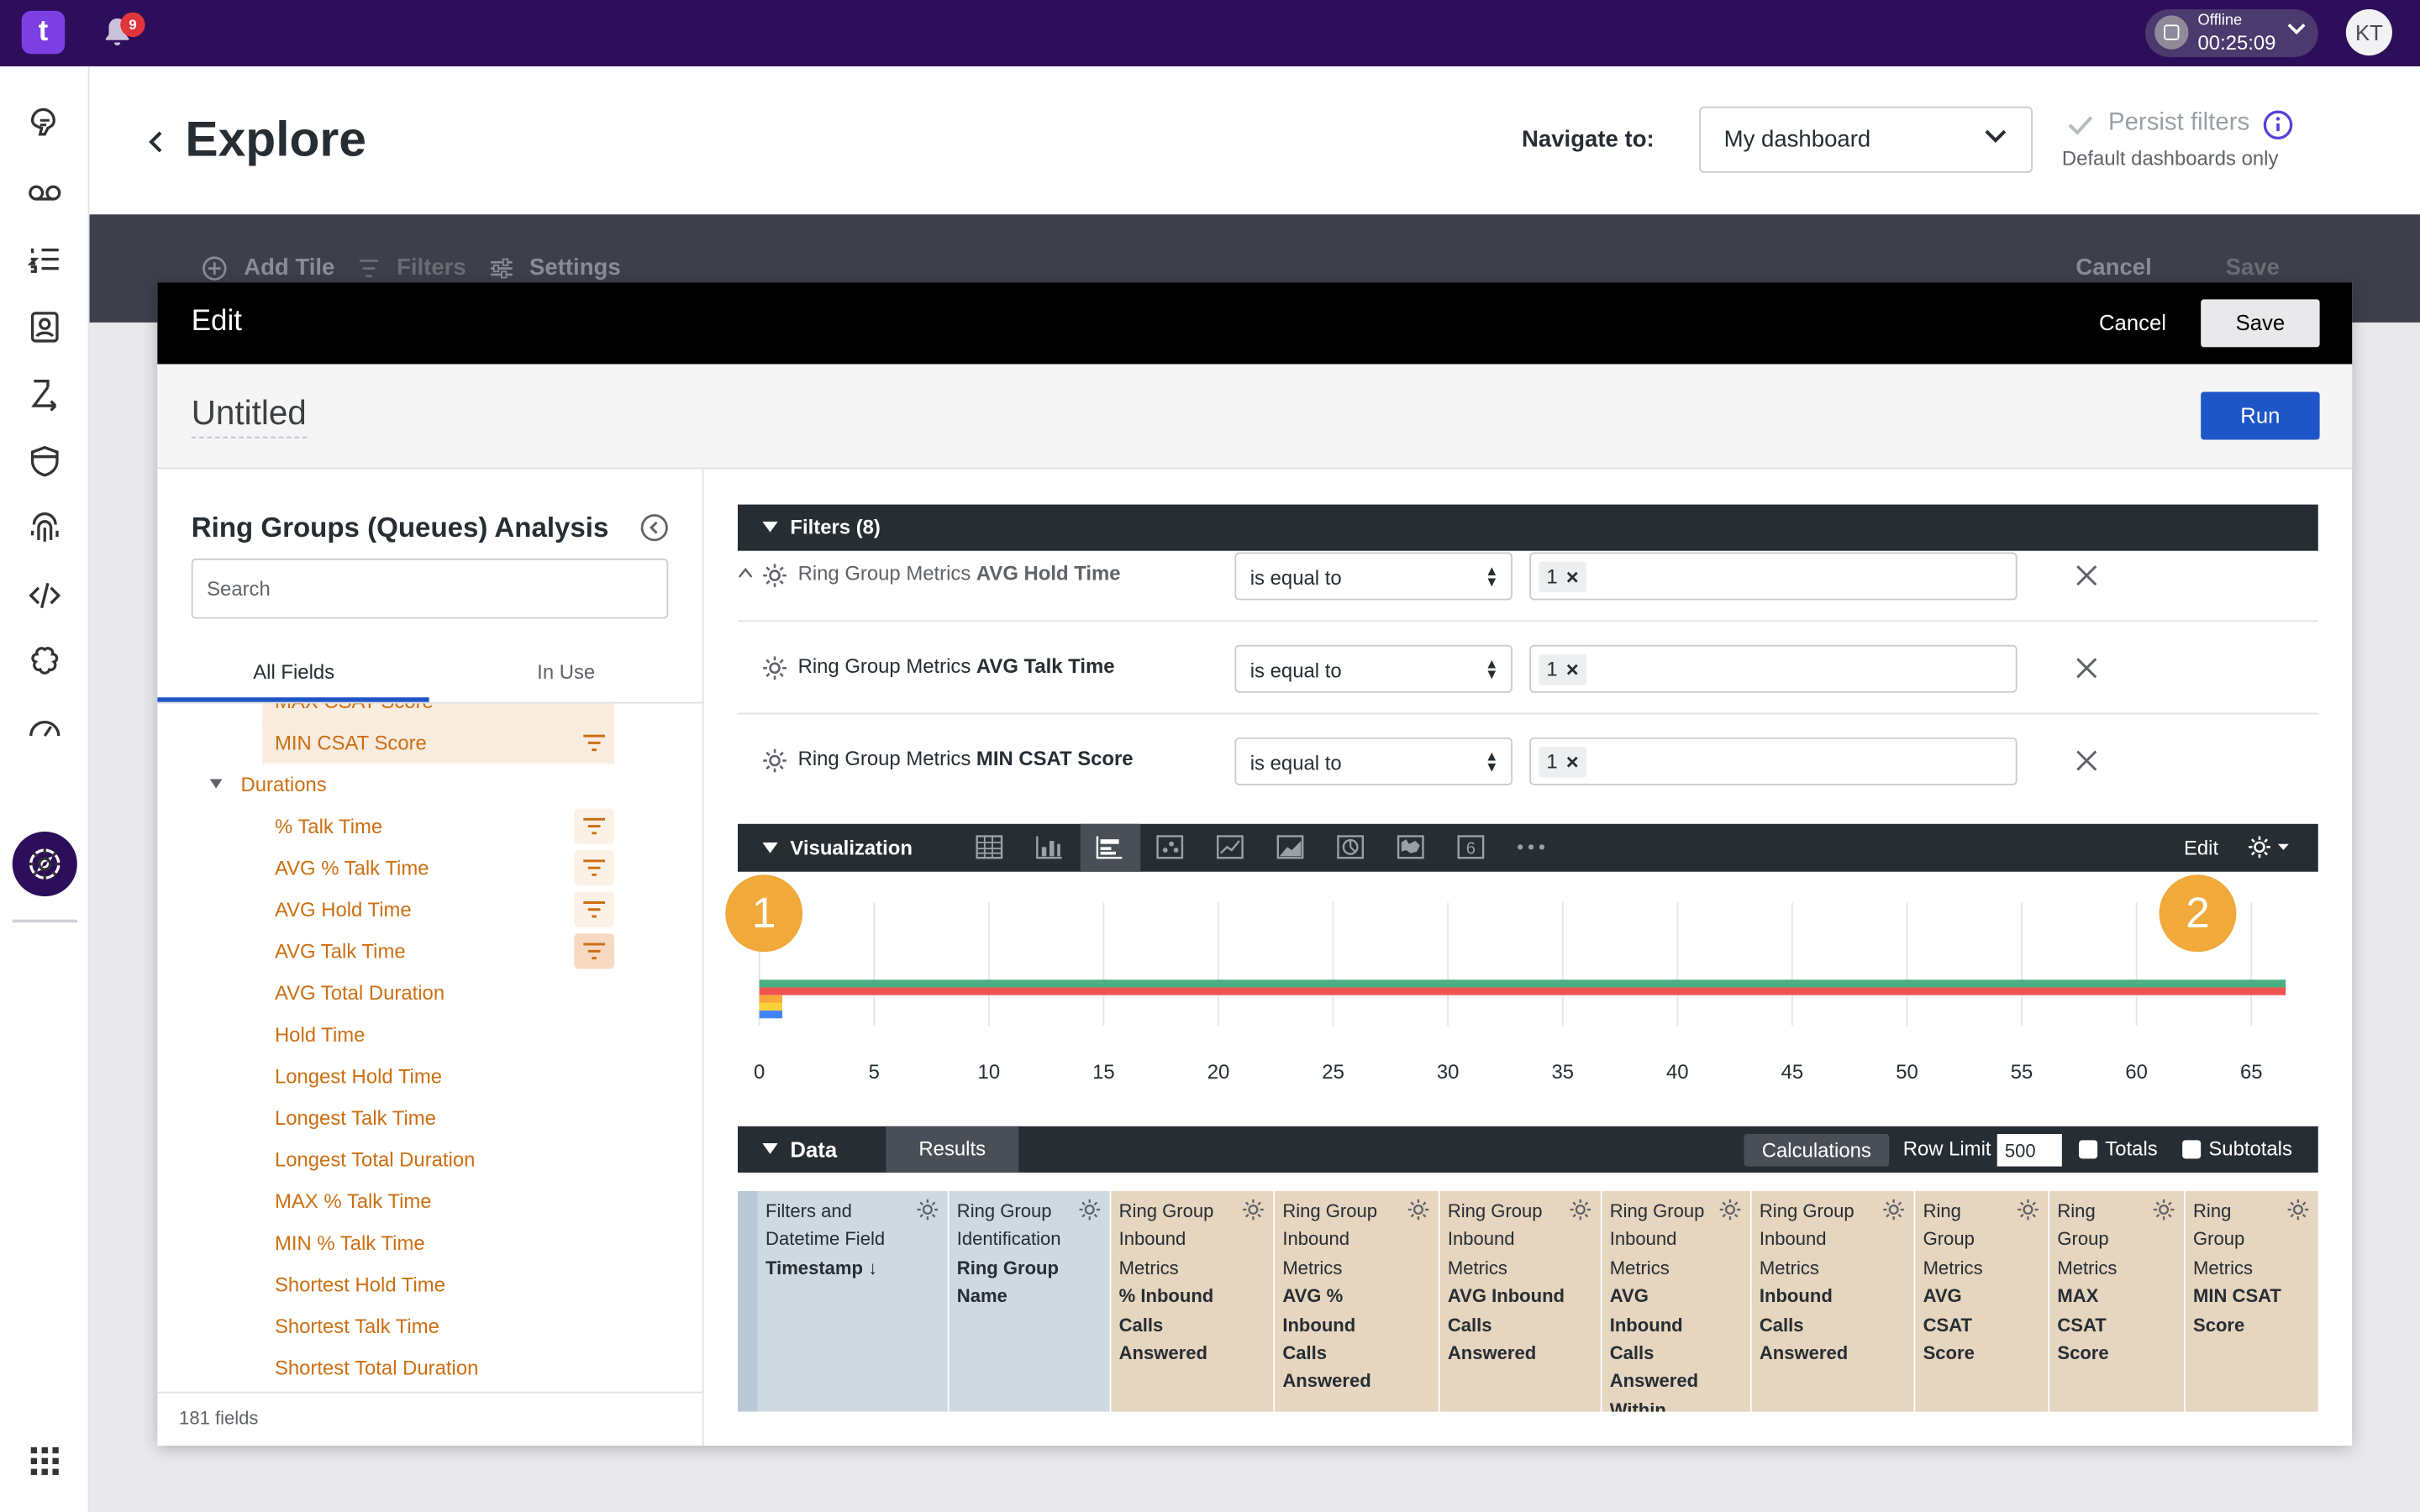  Describe the element at coordinates (430, 1284) in the screenshot. I see `field-item: Shortest Hold Time` at that location.